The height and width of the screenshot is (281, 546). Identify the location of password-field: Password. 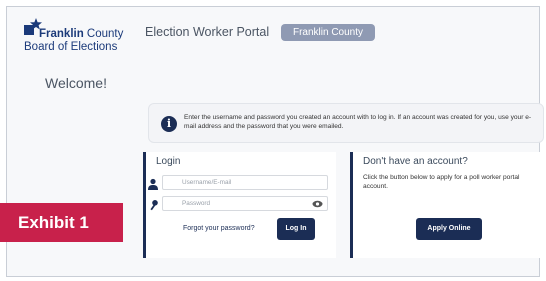
(239, 203).